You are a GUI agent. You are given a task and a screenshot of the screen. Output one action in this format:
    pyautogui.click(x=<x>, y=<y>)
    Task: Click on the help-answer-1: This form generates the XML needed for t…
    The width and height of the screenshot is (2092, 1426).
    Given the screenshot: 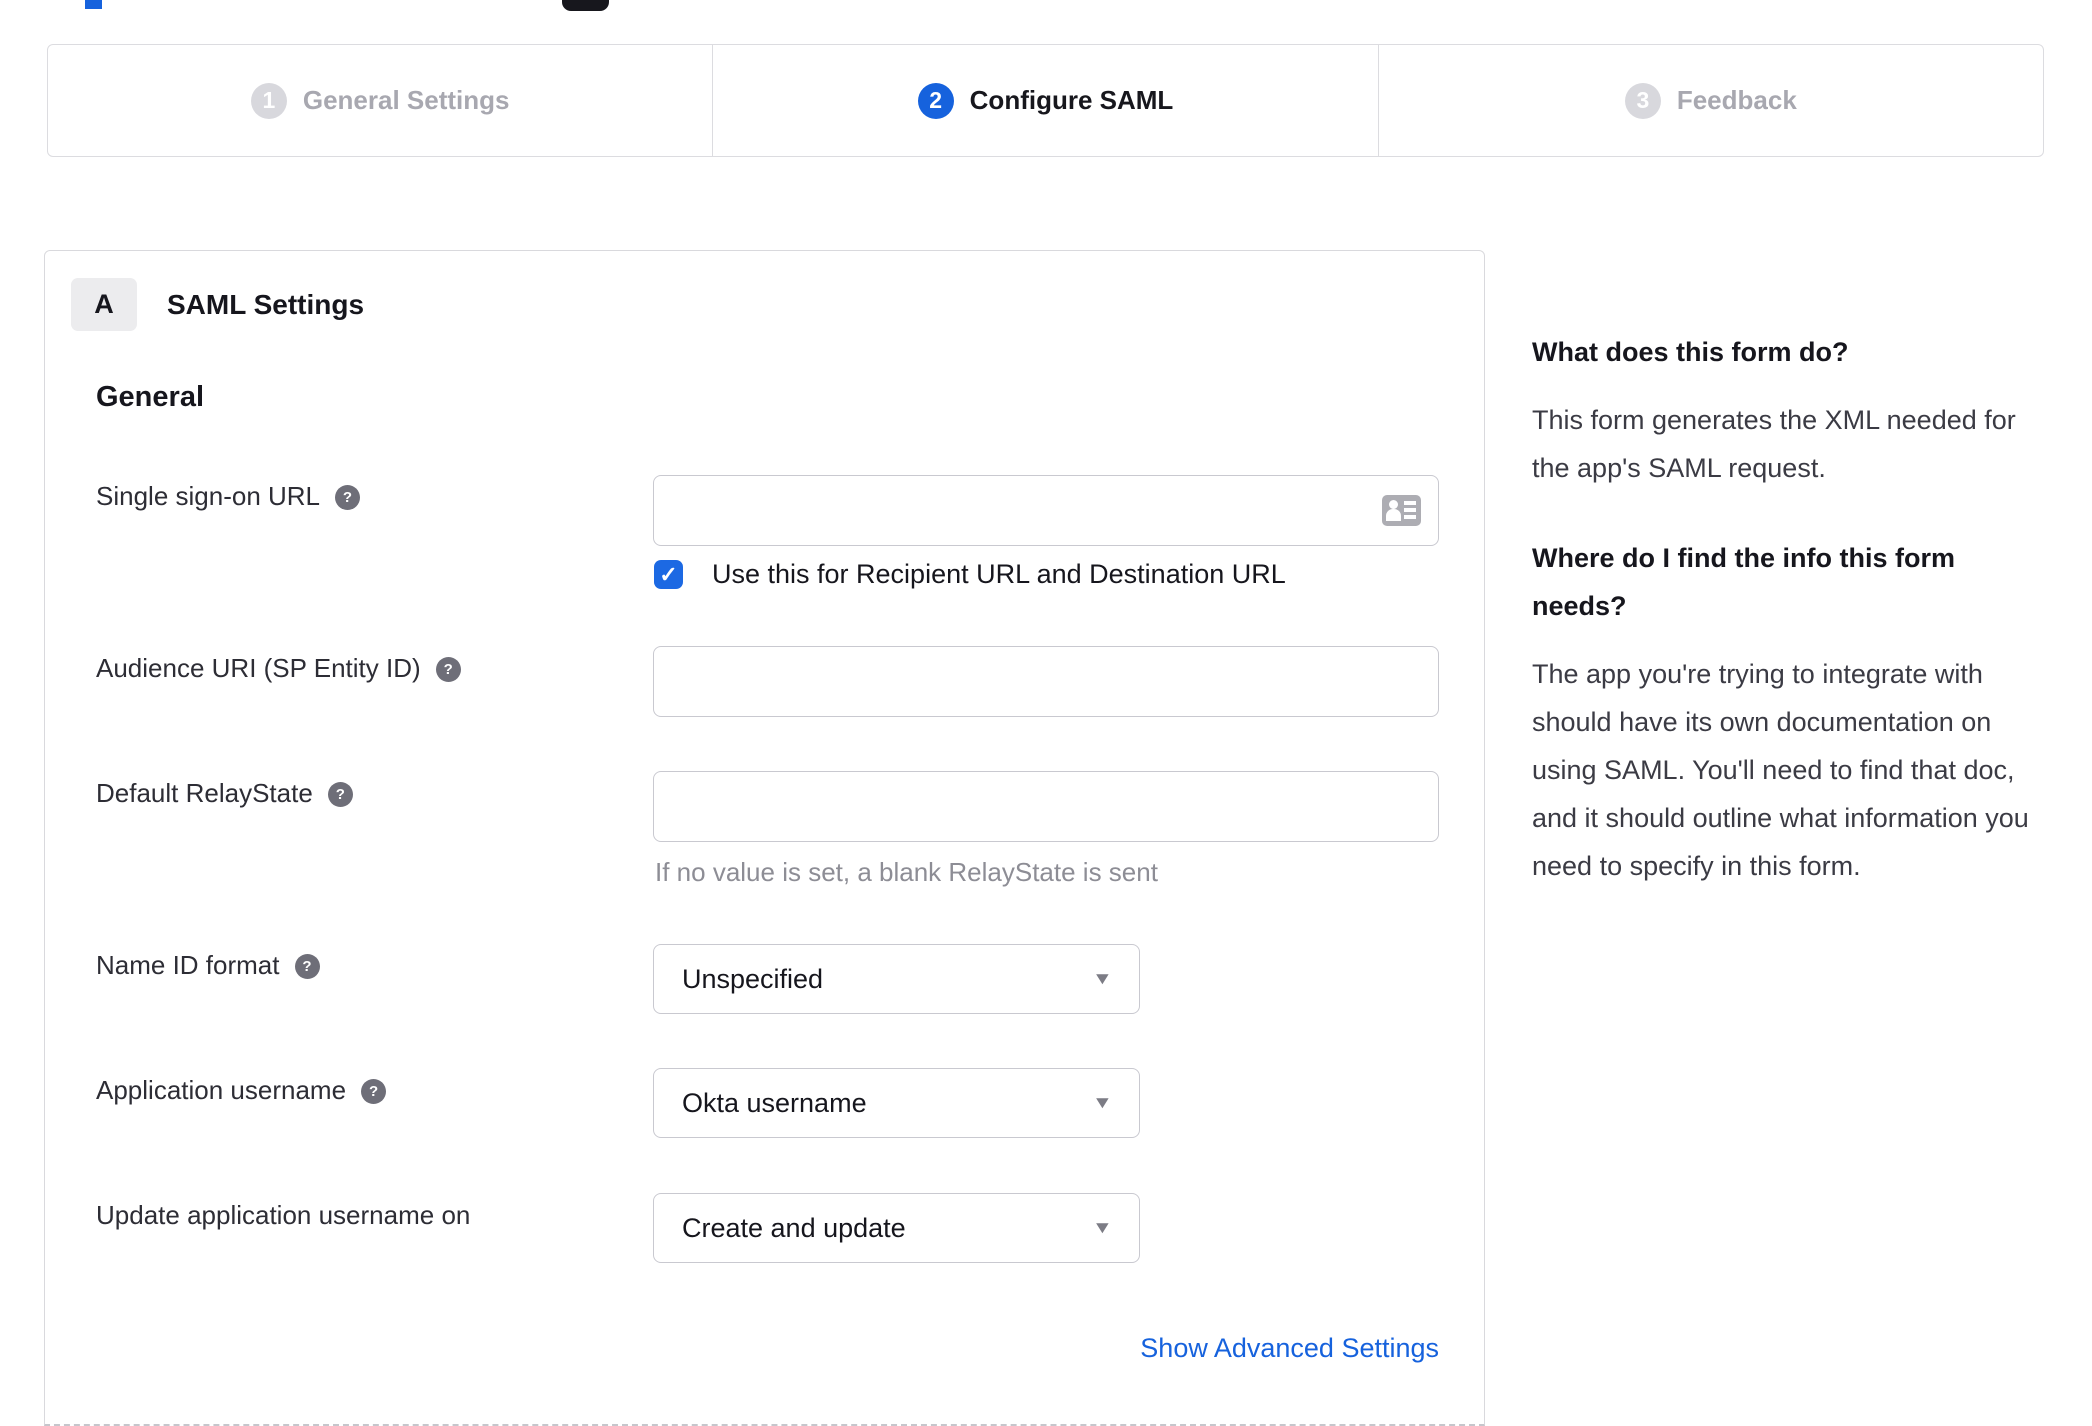 What is the action you would take?
    pyautogui.click(x=1774, y=444)
    